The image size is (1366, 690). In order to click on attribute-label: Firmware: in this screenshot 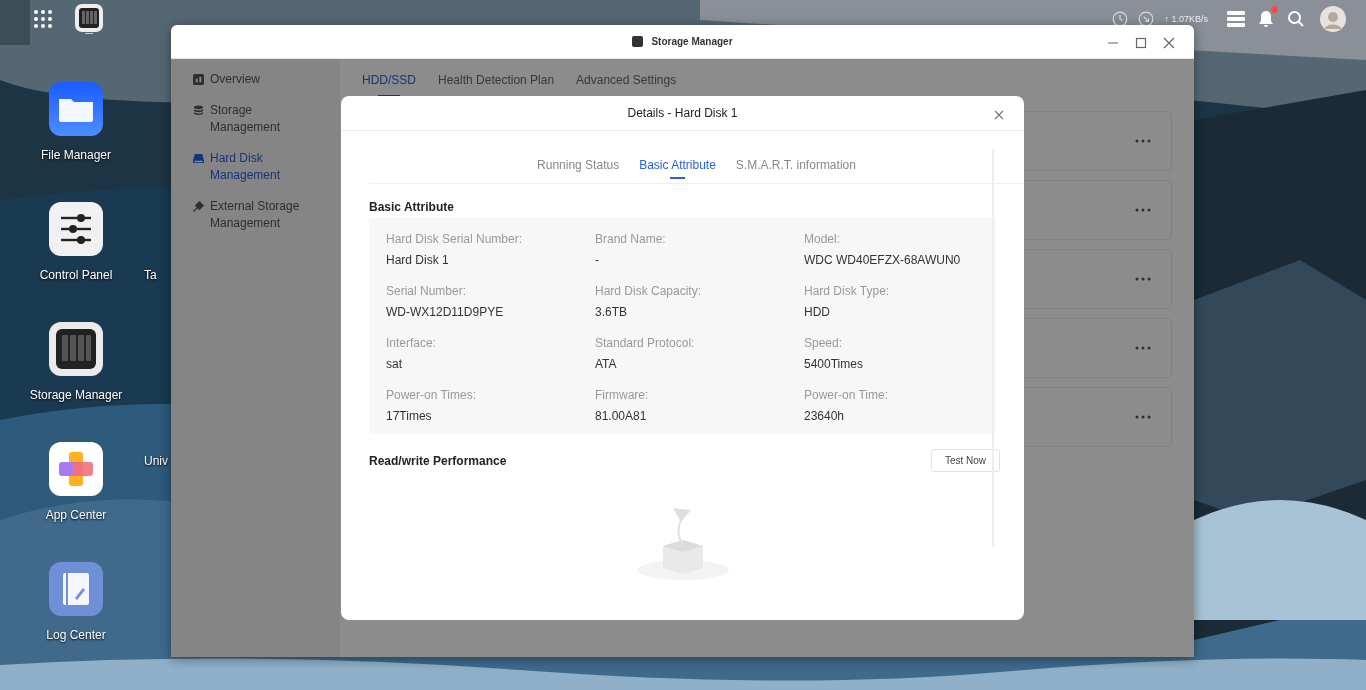, I will do `click(622, 395)`.